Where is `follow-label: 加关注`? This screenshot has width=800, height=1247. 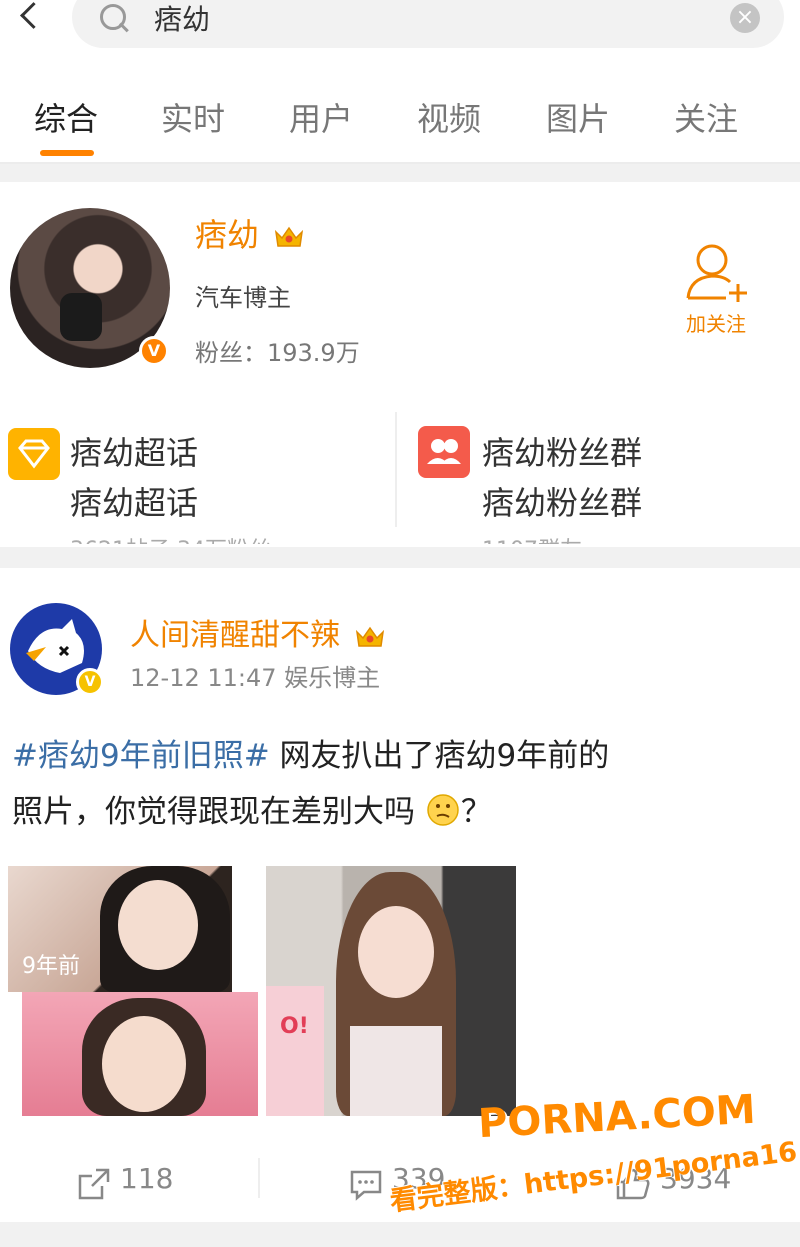 follow-label: 加关注 is located at coordinates (716, 324).